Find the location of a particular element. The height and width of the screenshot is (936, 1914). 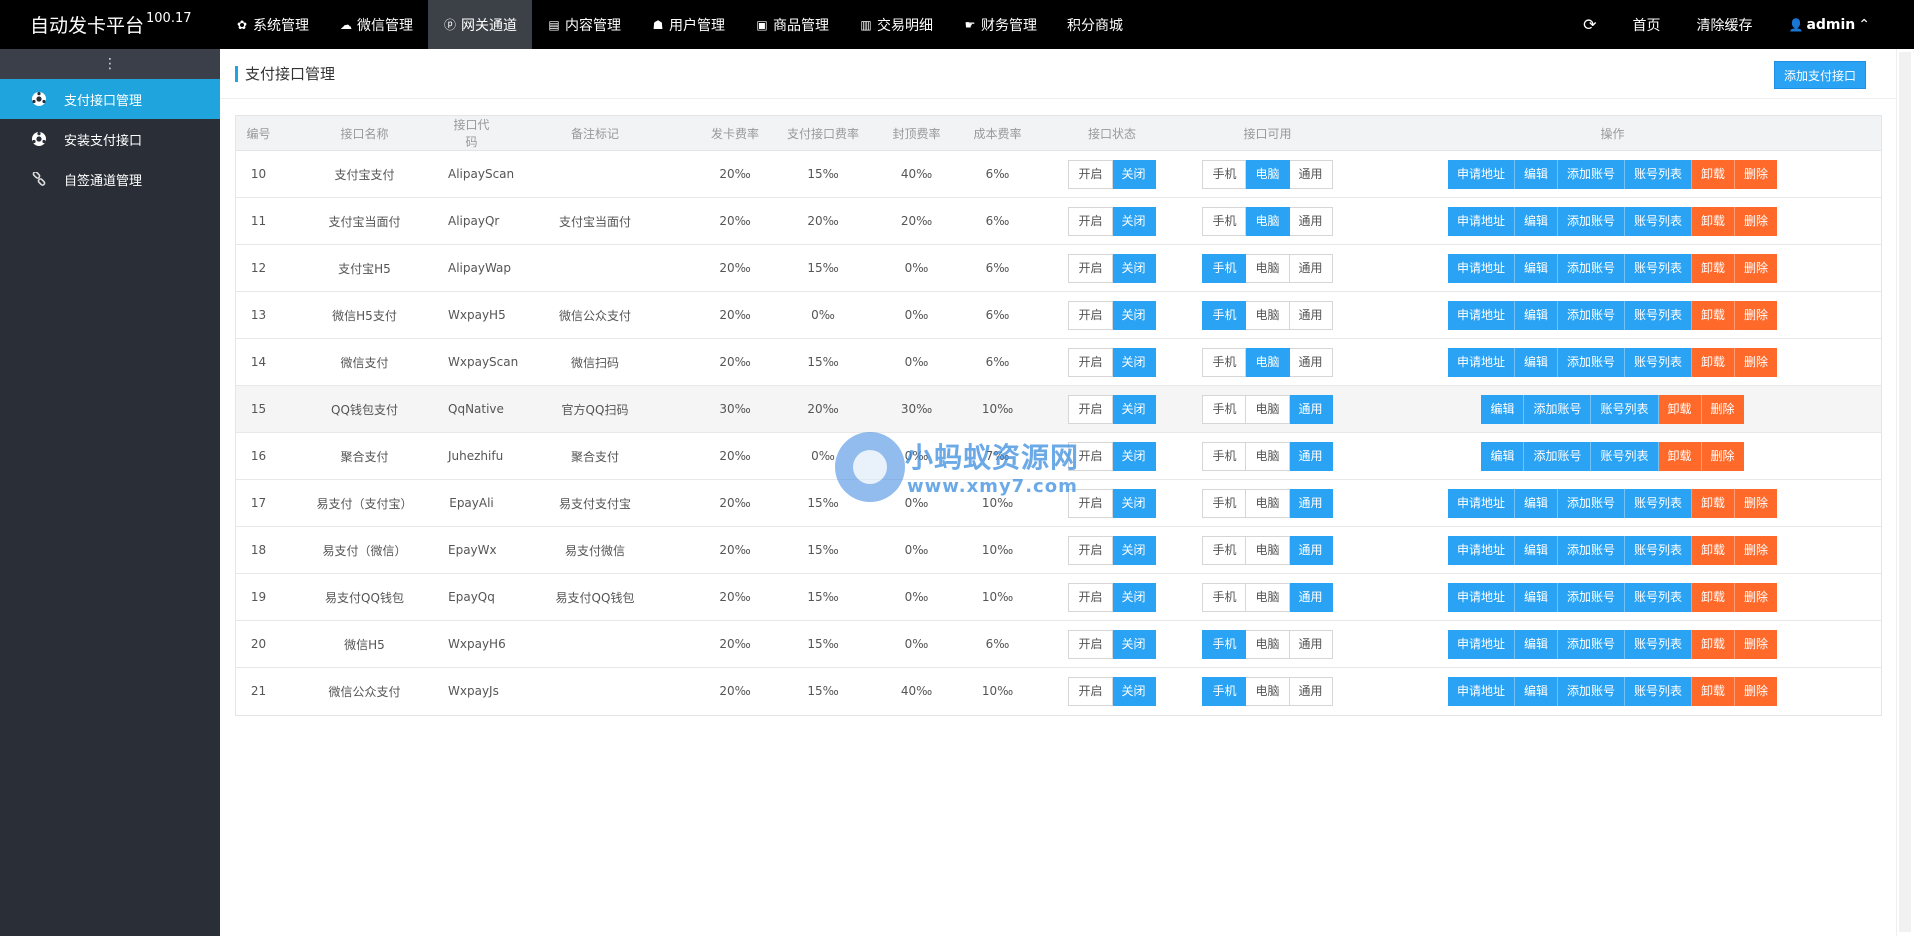

nav-item-7: ☛ 财务管理 is located at coordinates (1000, 24).